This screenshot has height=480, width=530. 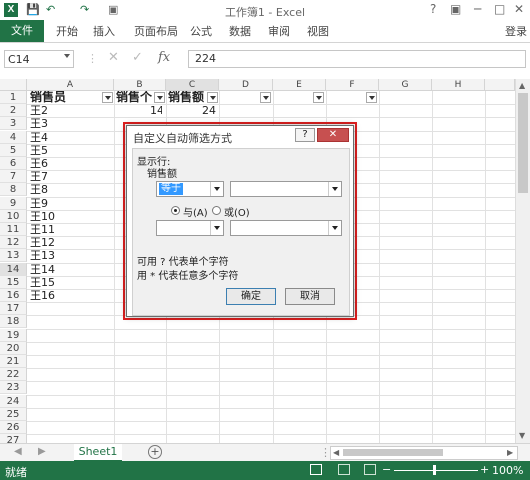 I want to click on row-header: 8, so click(x=13, y=190).